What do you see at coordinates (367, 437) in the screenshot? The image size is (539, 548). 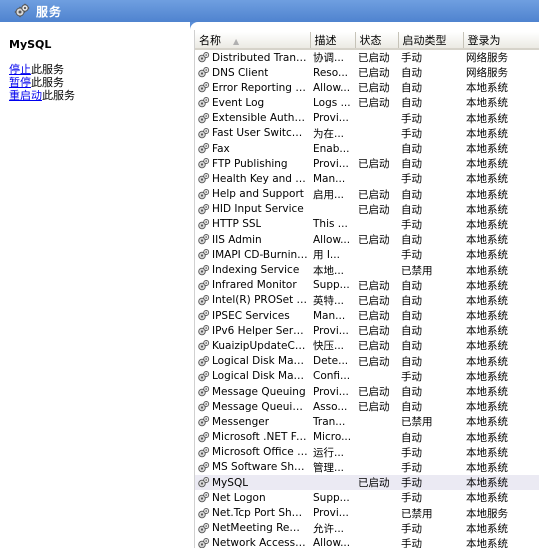 I see `table-row: Microsoft .NET Fra... Micro... 自动 本地系统` at bounding box center [367, 437].